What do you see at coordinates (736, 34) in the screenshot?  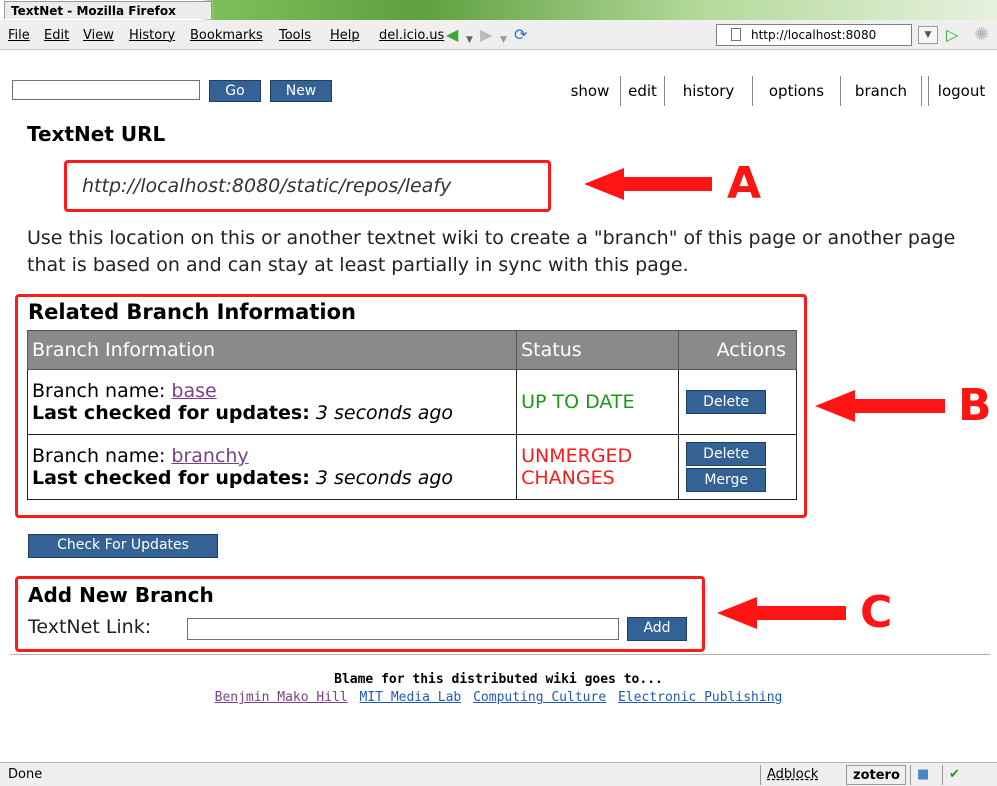 I see `page-icon` at bounding box center [736, 34].